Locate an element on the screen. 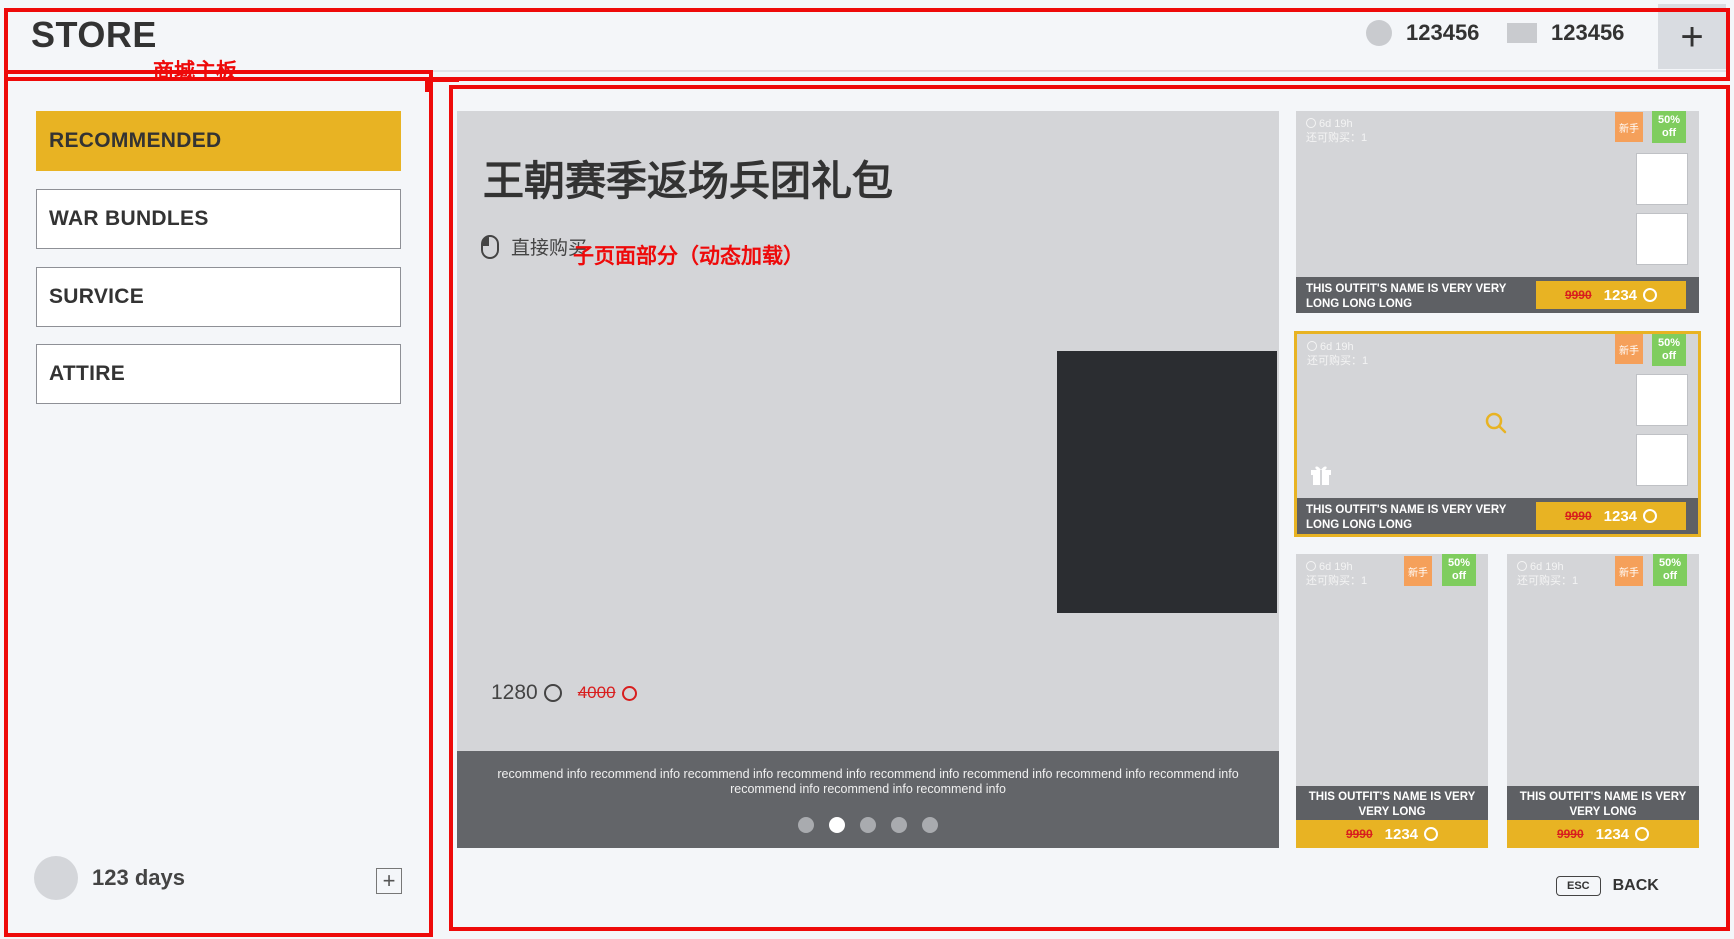  banner-old-price: 4000 is located at coordinates (607, 693).